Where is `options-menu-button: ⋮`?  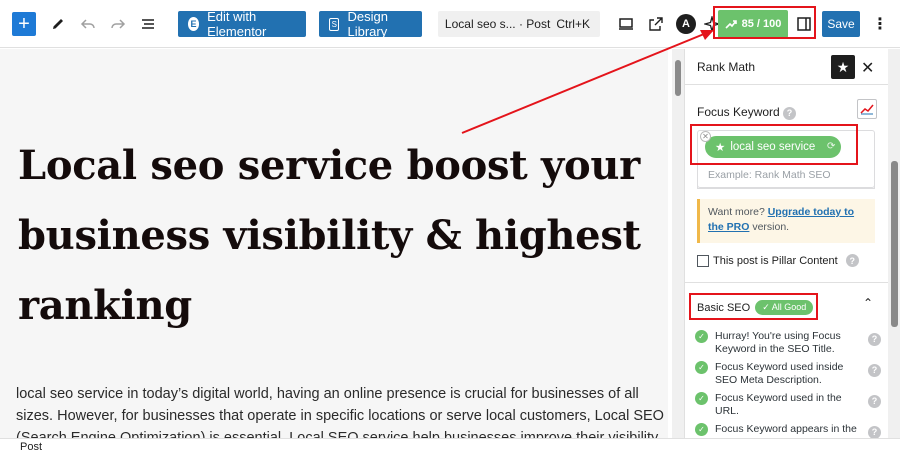
options-menu-button: ⋮ is located at coordinates (880, 24).